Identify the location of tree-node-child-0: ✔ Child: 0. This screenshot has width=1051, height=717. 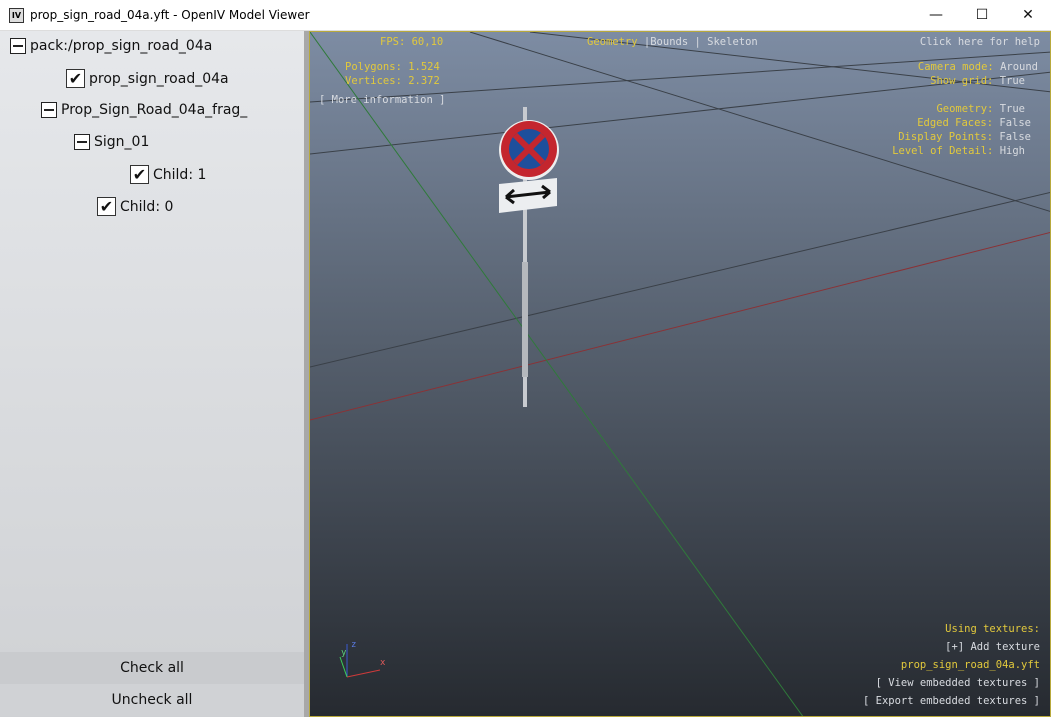
(135, 206).